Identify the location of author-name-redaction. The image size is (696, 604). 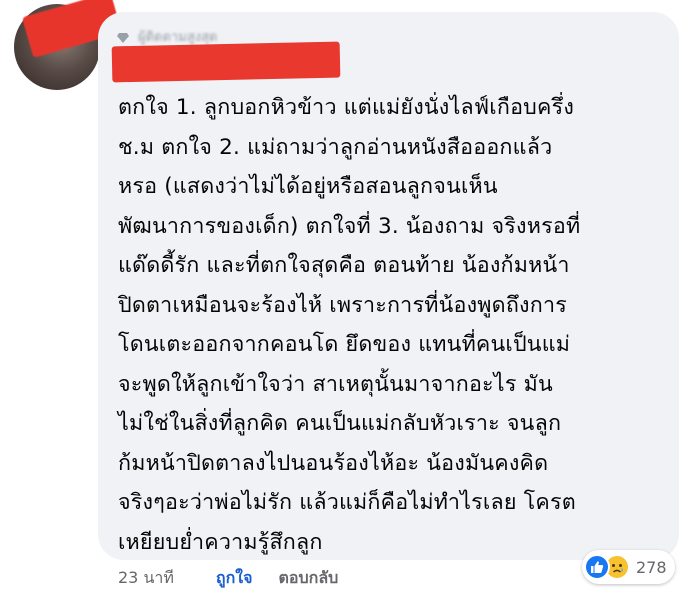
(226, 62).